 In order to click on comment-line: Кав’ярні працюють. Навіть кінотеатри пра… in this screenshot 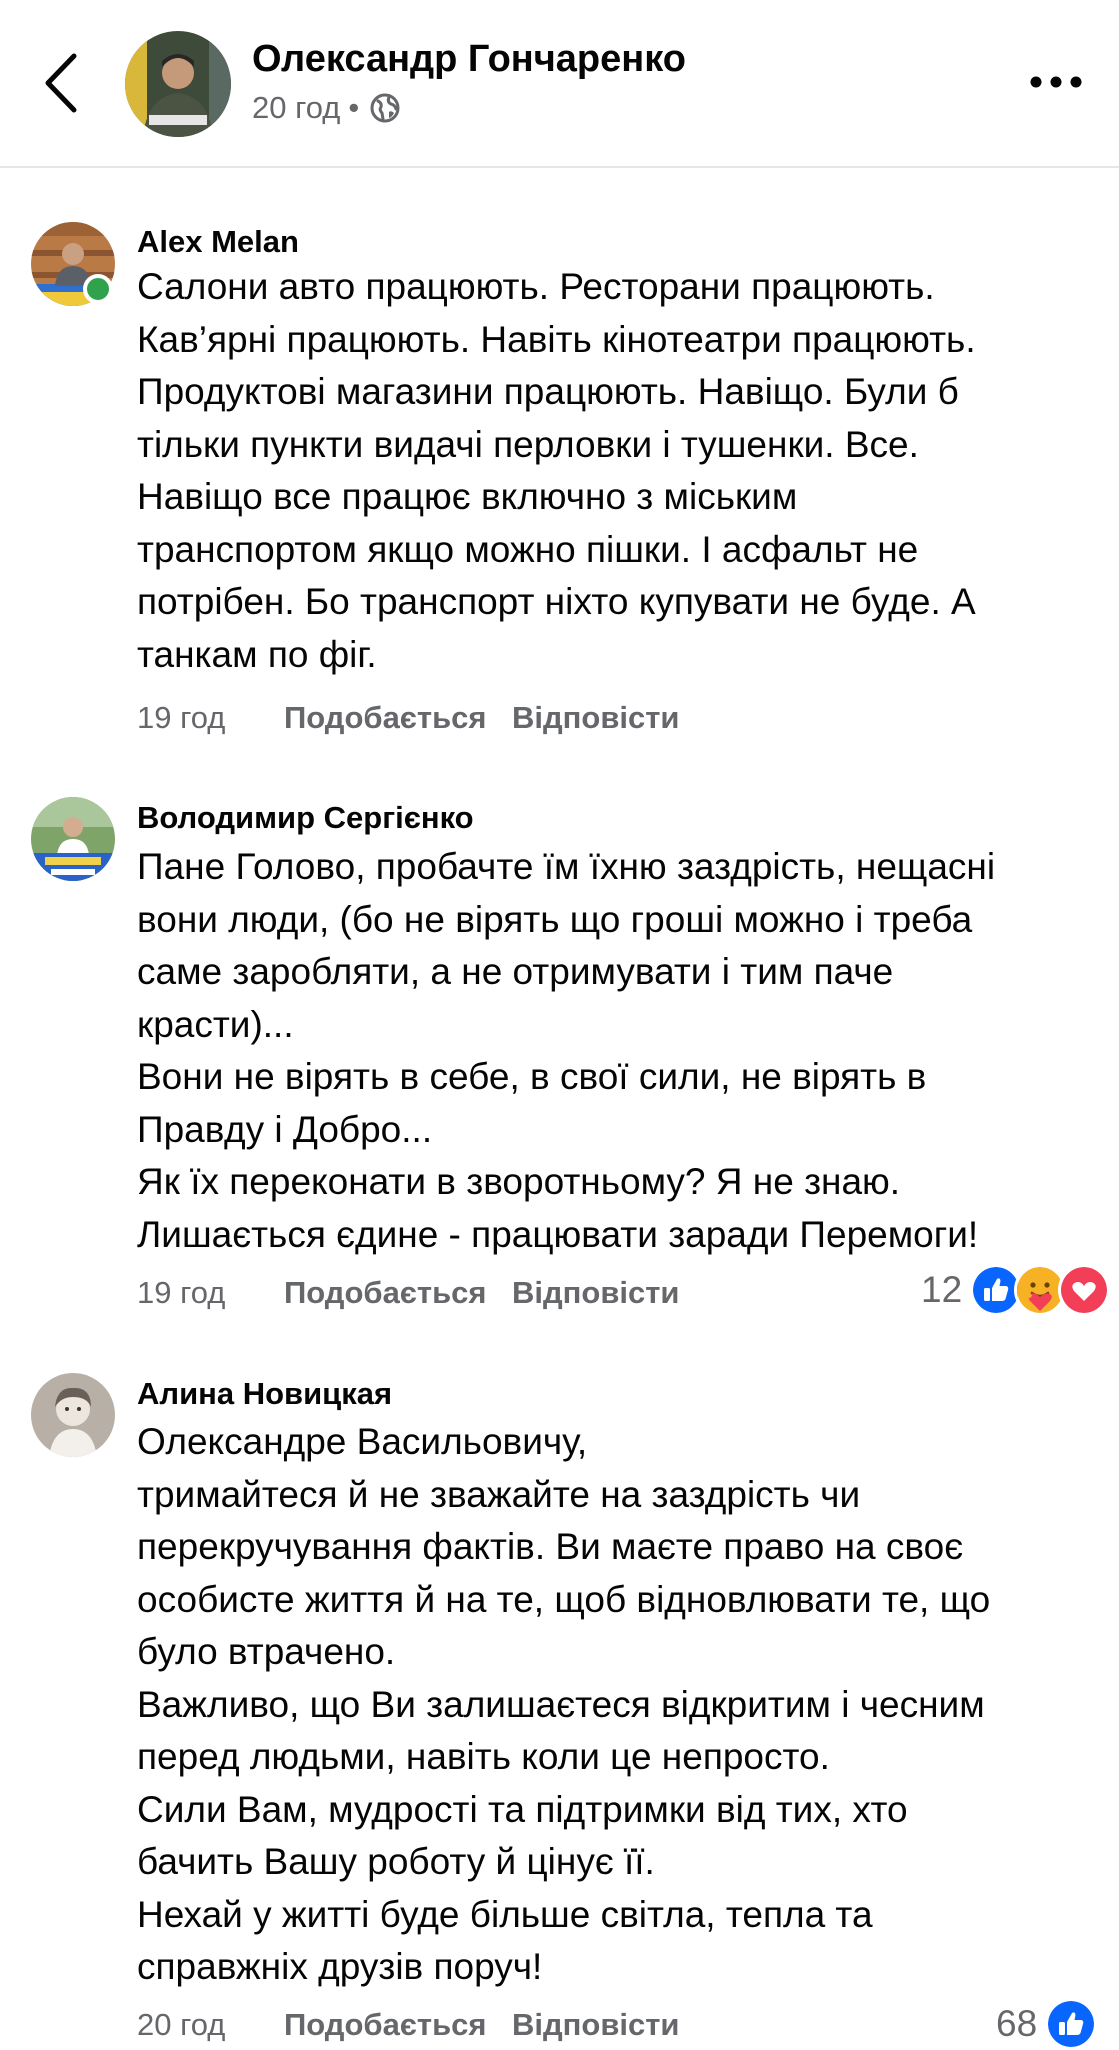, I will do `click(556, 339)`.